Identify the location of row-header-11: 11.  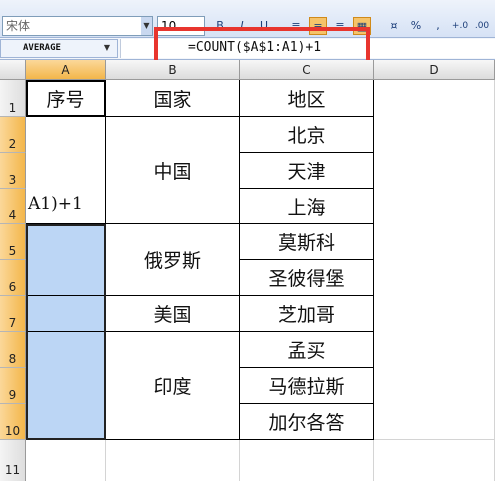
(13, 460).